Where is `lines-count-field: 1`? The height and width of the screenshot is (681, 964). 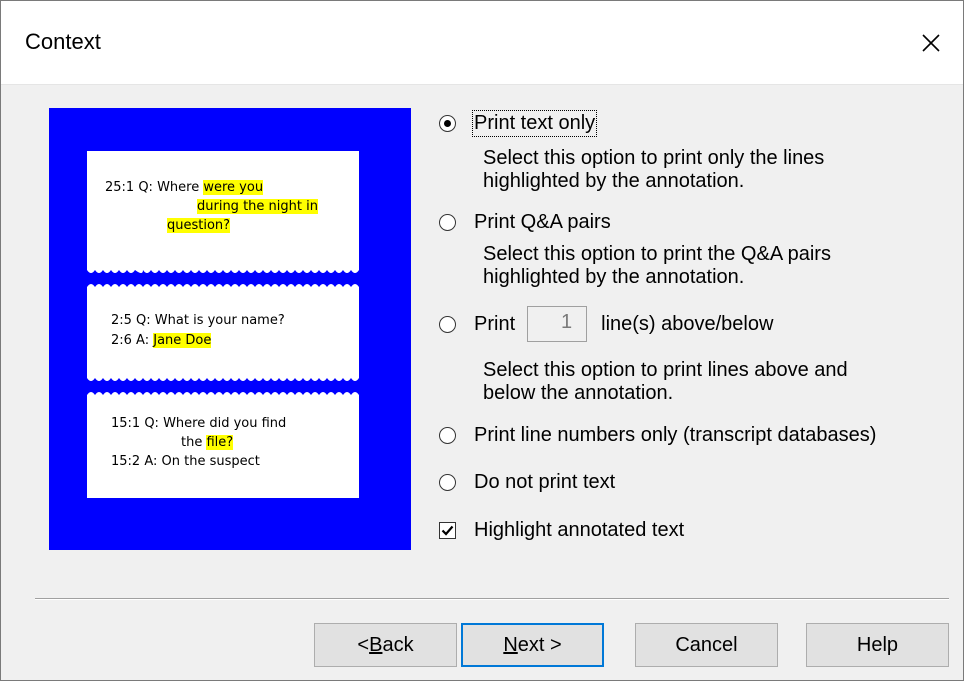
lines-count-field: 1 is located at coordinates (557, 324).